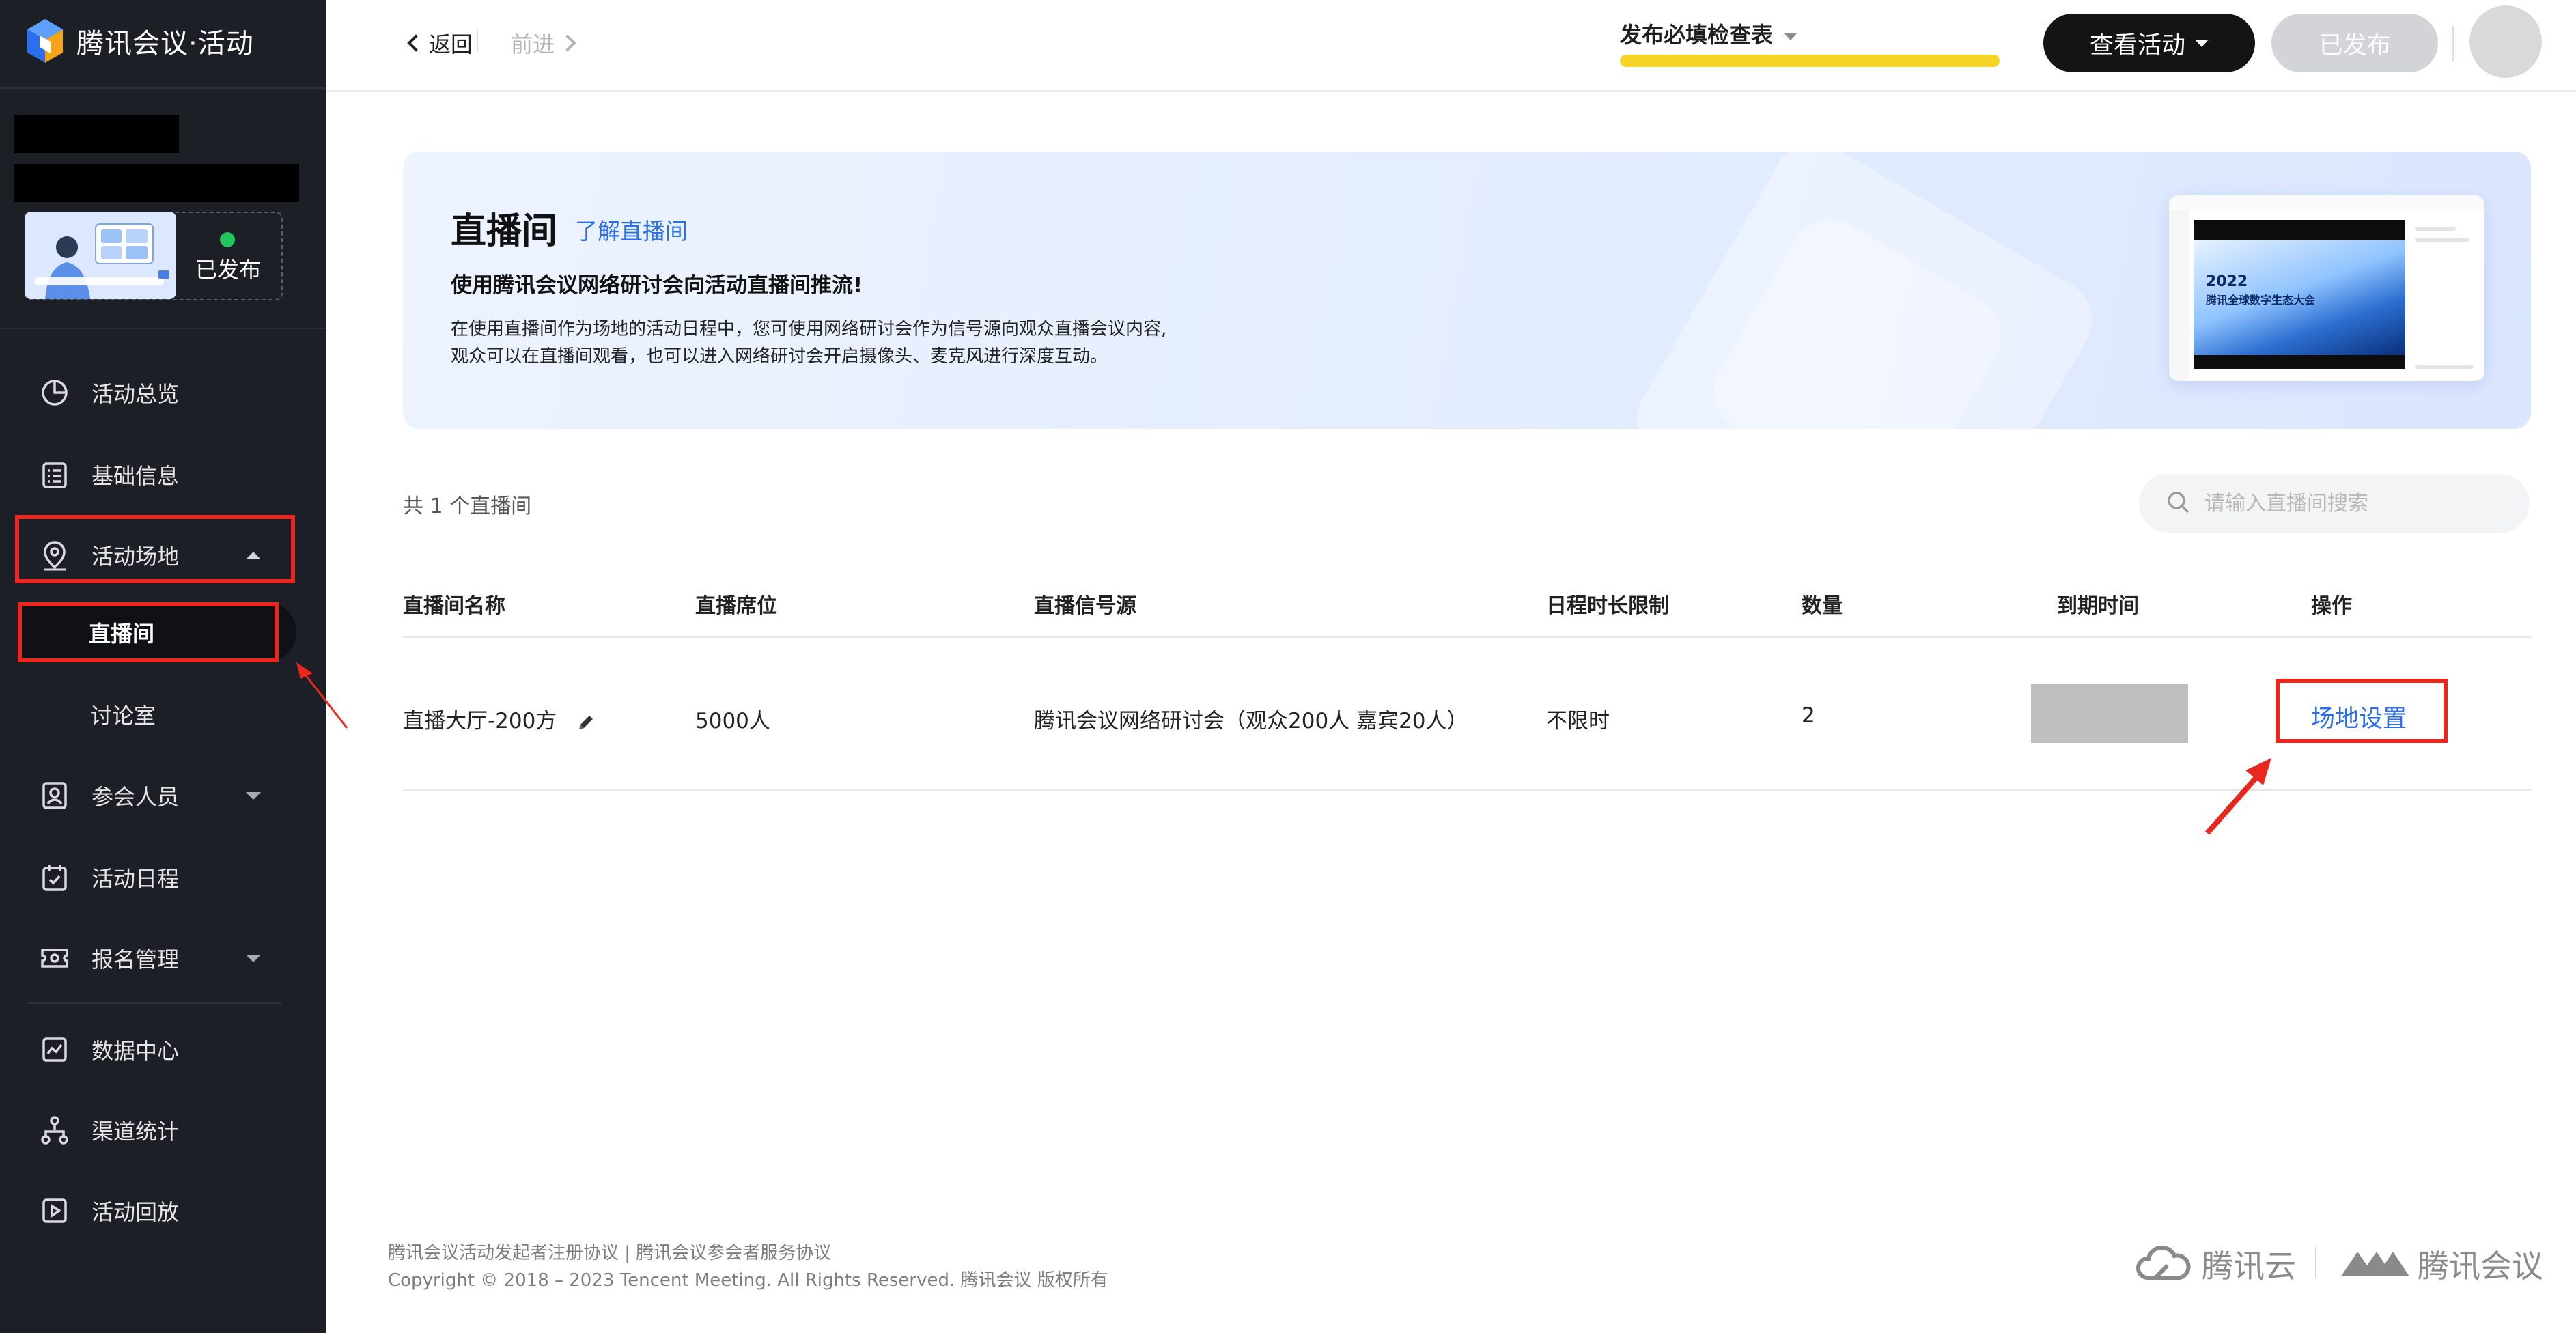 The width and height of the screenshot is (2576, 1333). Describe the element at coordinates (2137, 45) in the screenshot. I see `view-event-label: 查看活动` at that location.